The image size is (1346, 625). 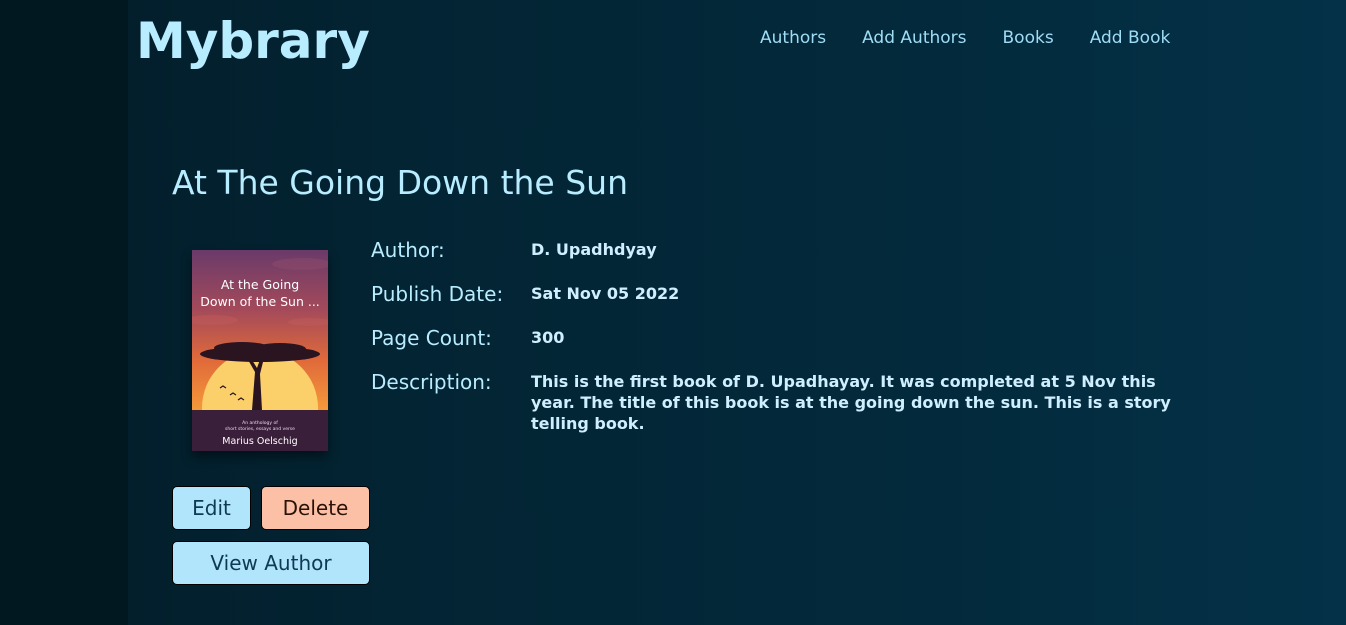 I want to click on publish-date-value: Sat Nov 05 2022, so click(x=605, y=293).